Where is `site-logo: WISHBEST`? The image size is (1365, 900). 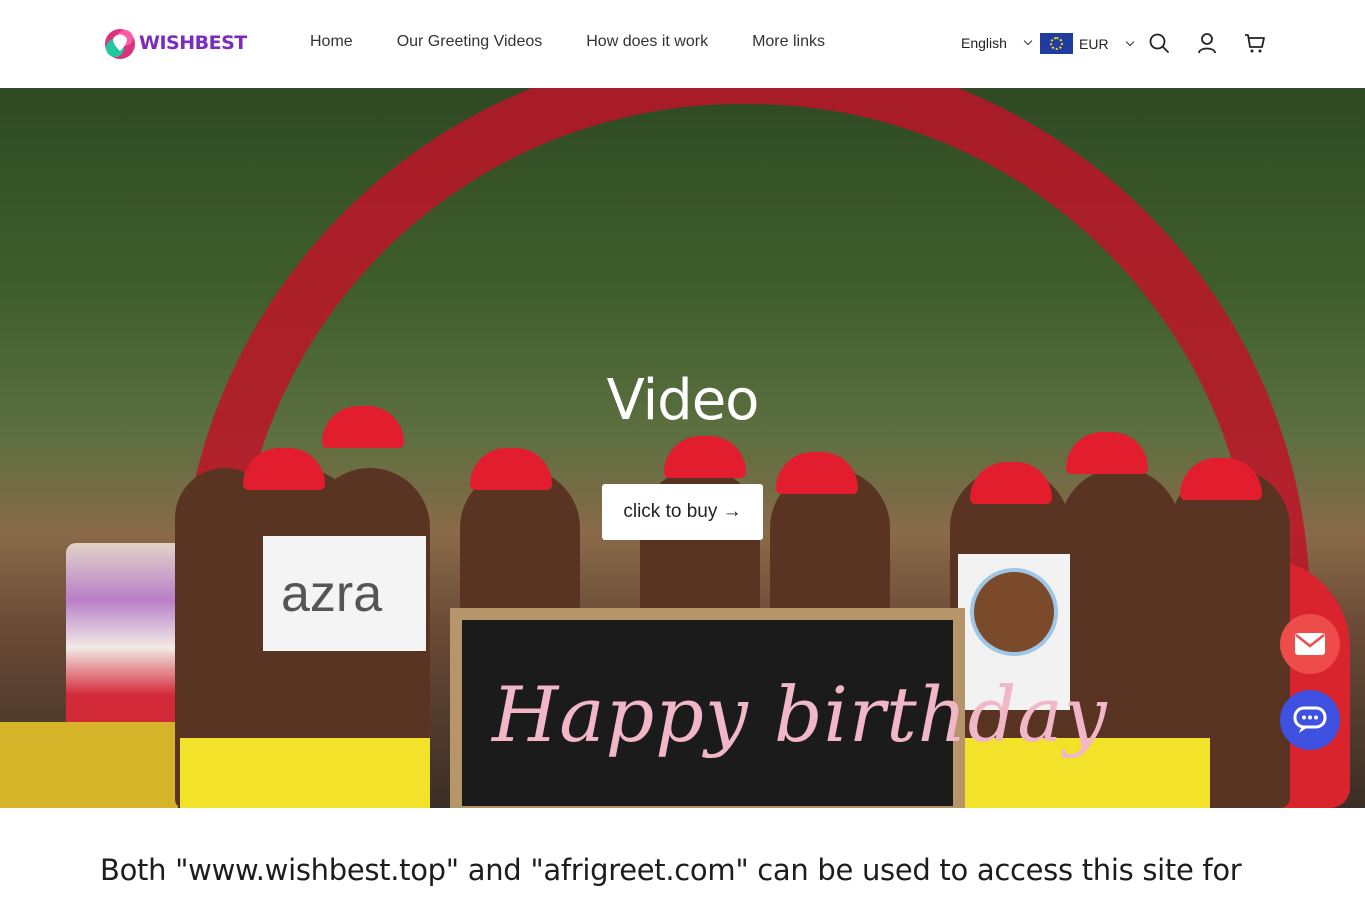
site-logo: WISHBEST is located at coordinates (175, 43).